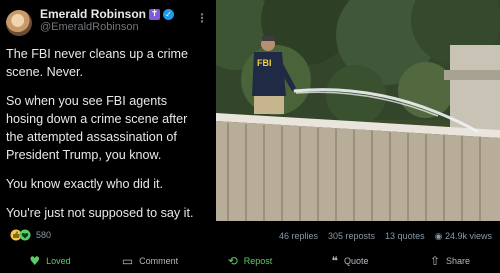 The width and height of the screenshot is (500, 273). What do you see at coordinates (169, 14) in the screenshot?
I see `verified-icon: ✓` at bounding box center [169, 14].